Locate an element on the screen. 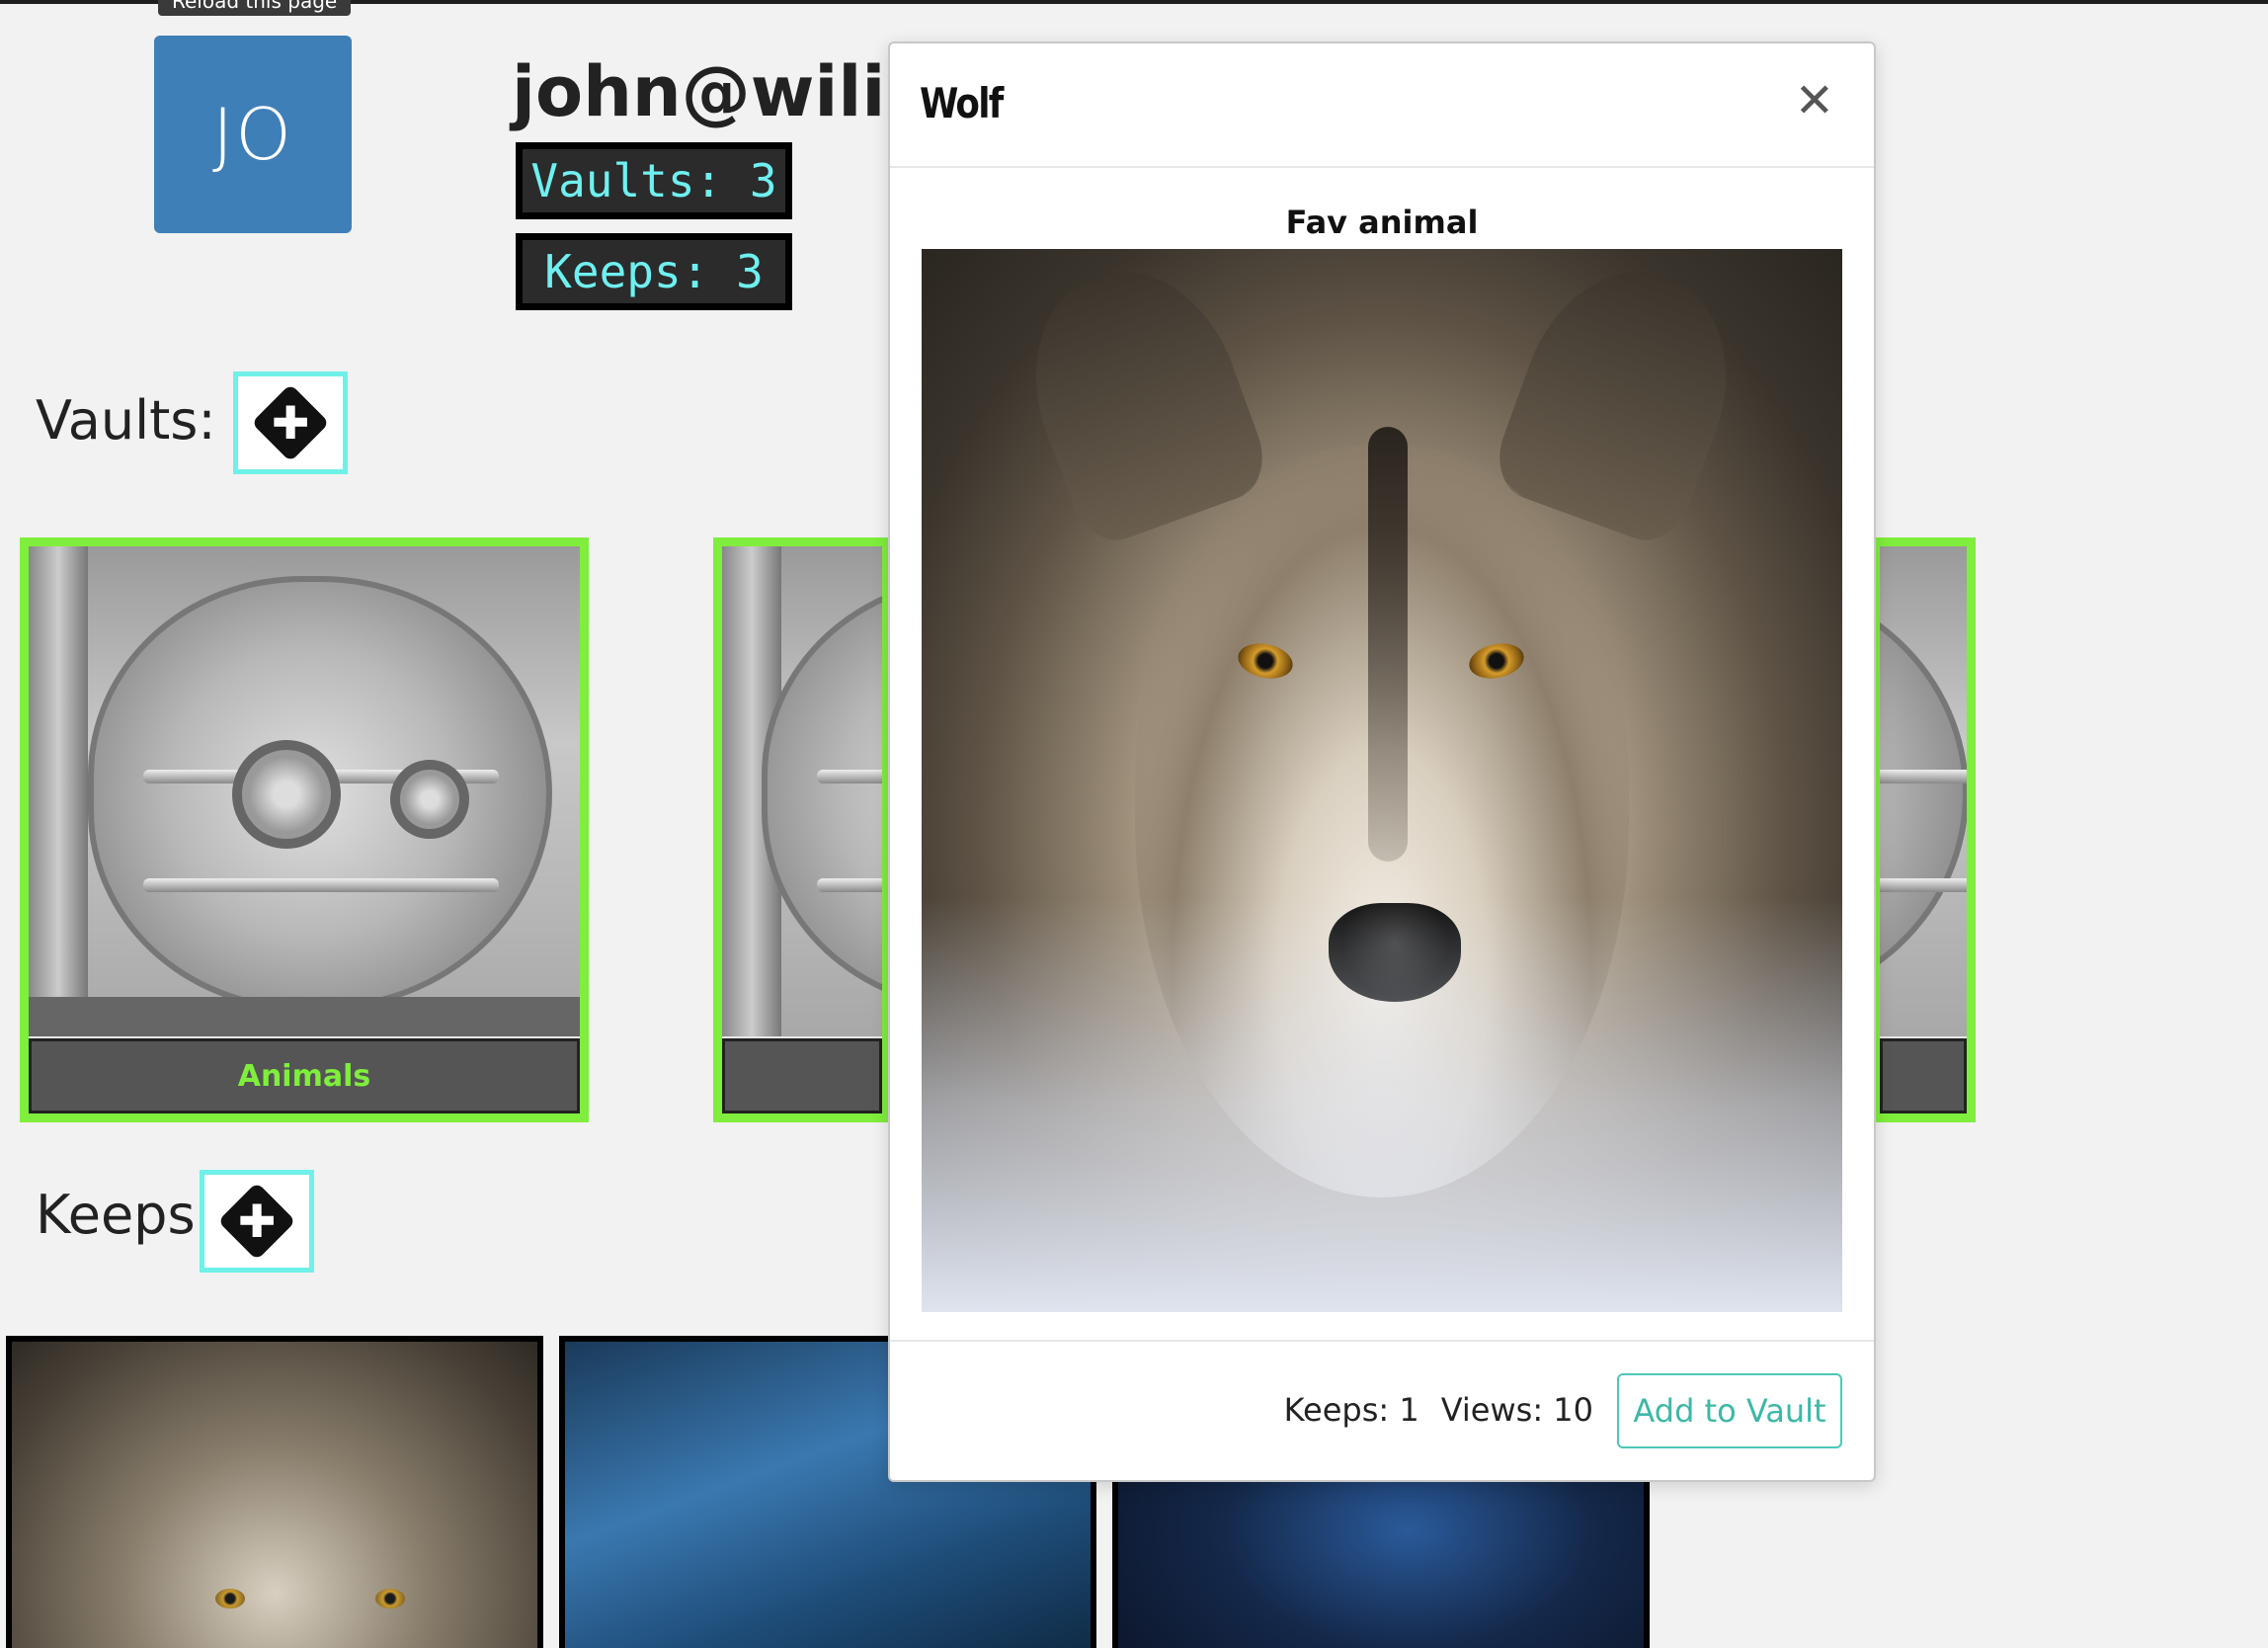 Image resolution: width=2268 pixels, height=1648 pixels. keep-description: Fav animal is located at coordinates (1382, 222).